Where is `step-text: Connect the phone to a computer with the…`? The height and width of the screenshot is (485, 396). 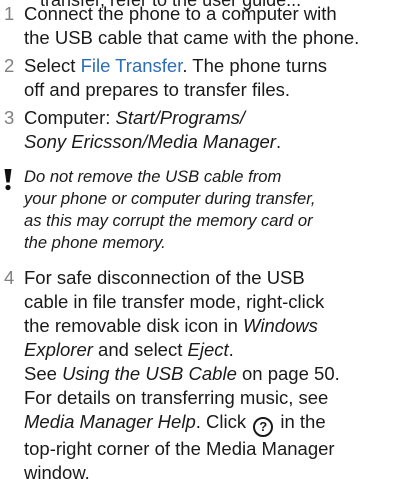
step-text: Connect the phone to a computer with the… is located at coordinates (209, 26).